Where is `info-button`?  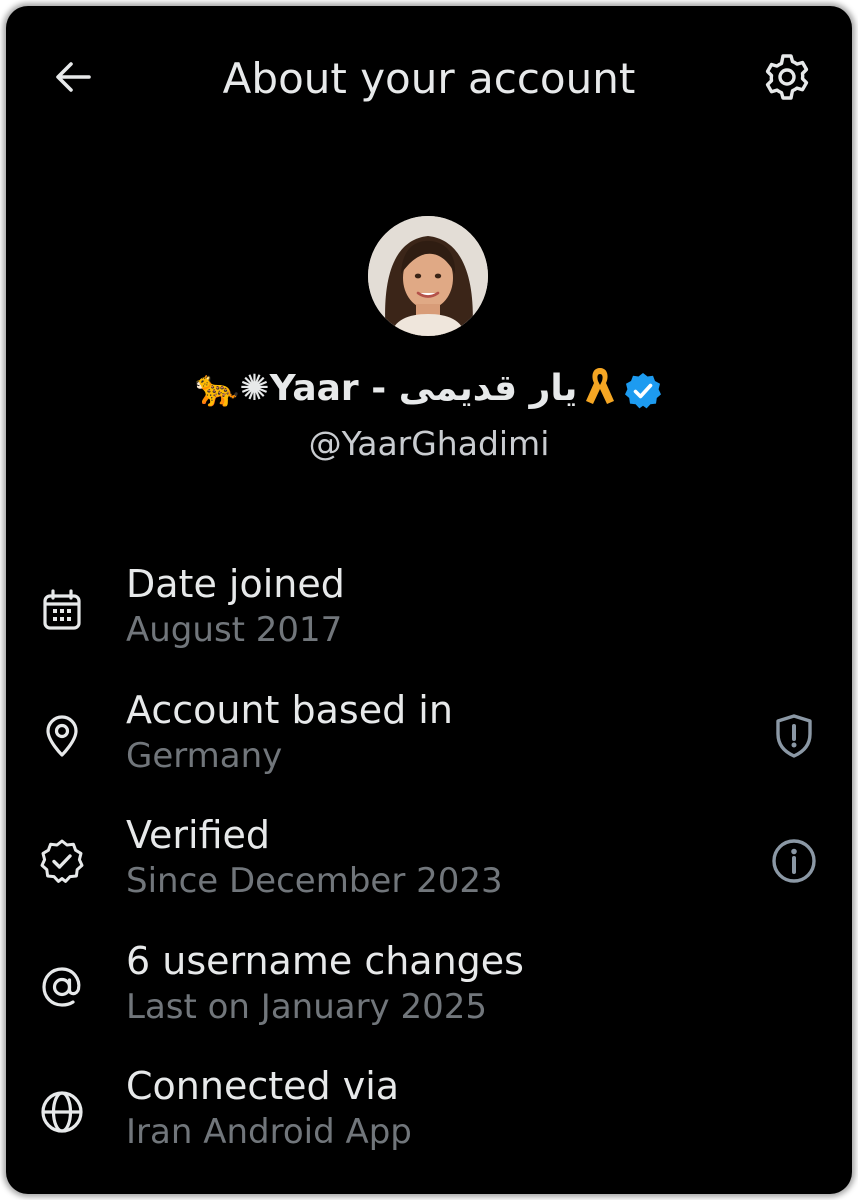 info-button is located at coordinates (794, 861).